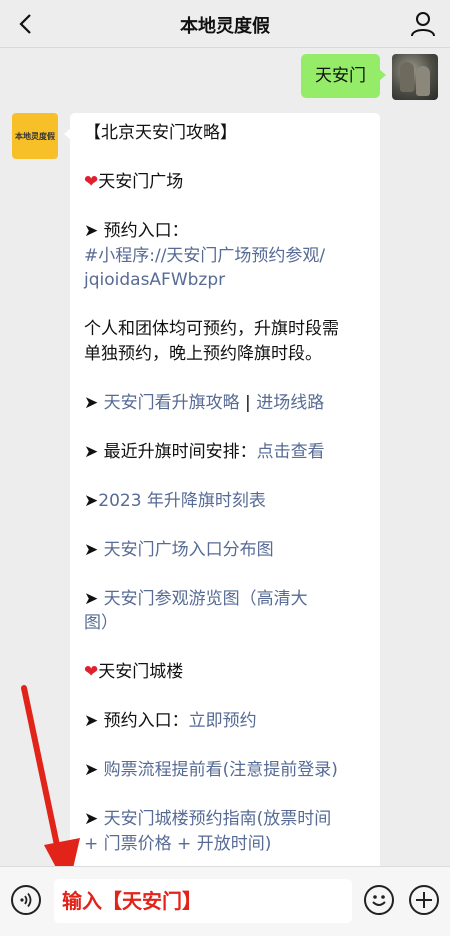 Image resolution: width=450 pixels, height=936 pixels. Describe the element at coordinates (290, 403) in the screenshot. I see `entry-route-link: 进场线路` at that location.